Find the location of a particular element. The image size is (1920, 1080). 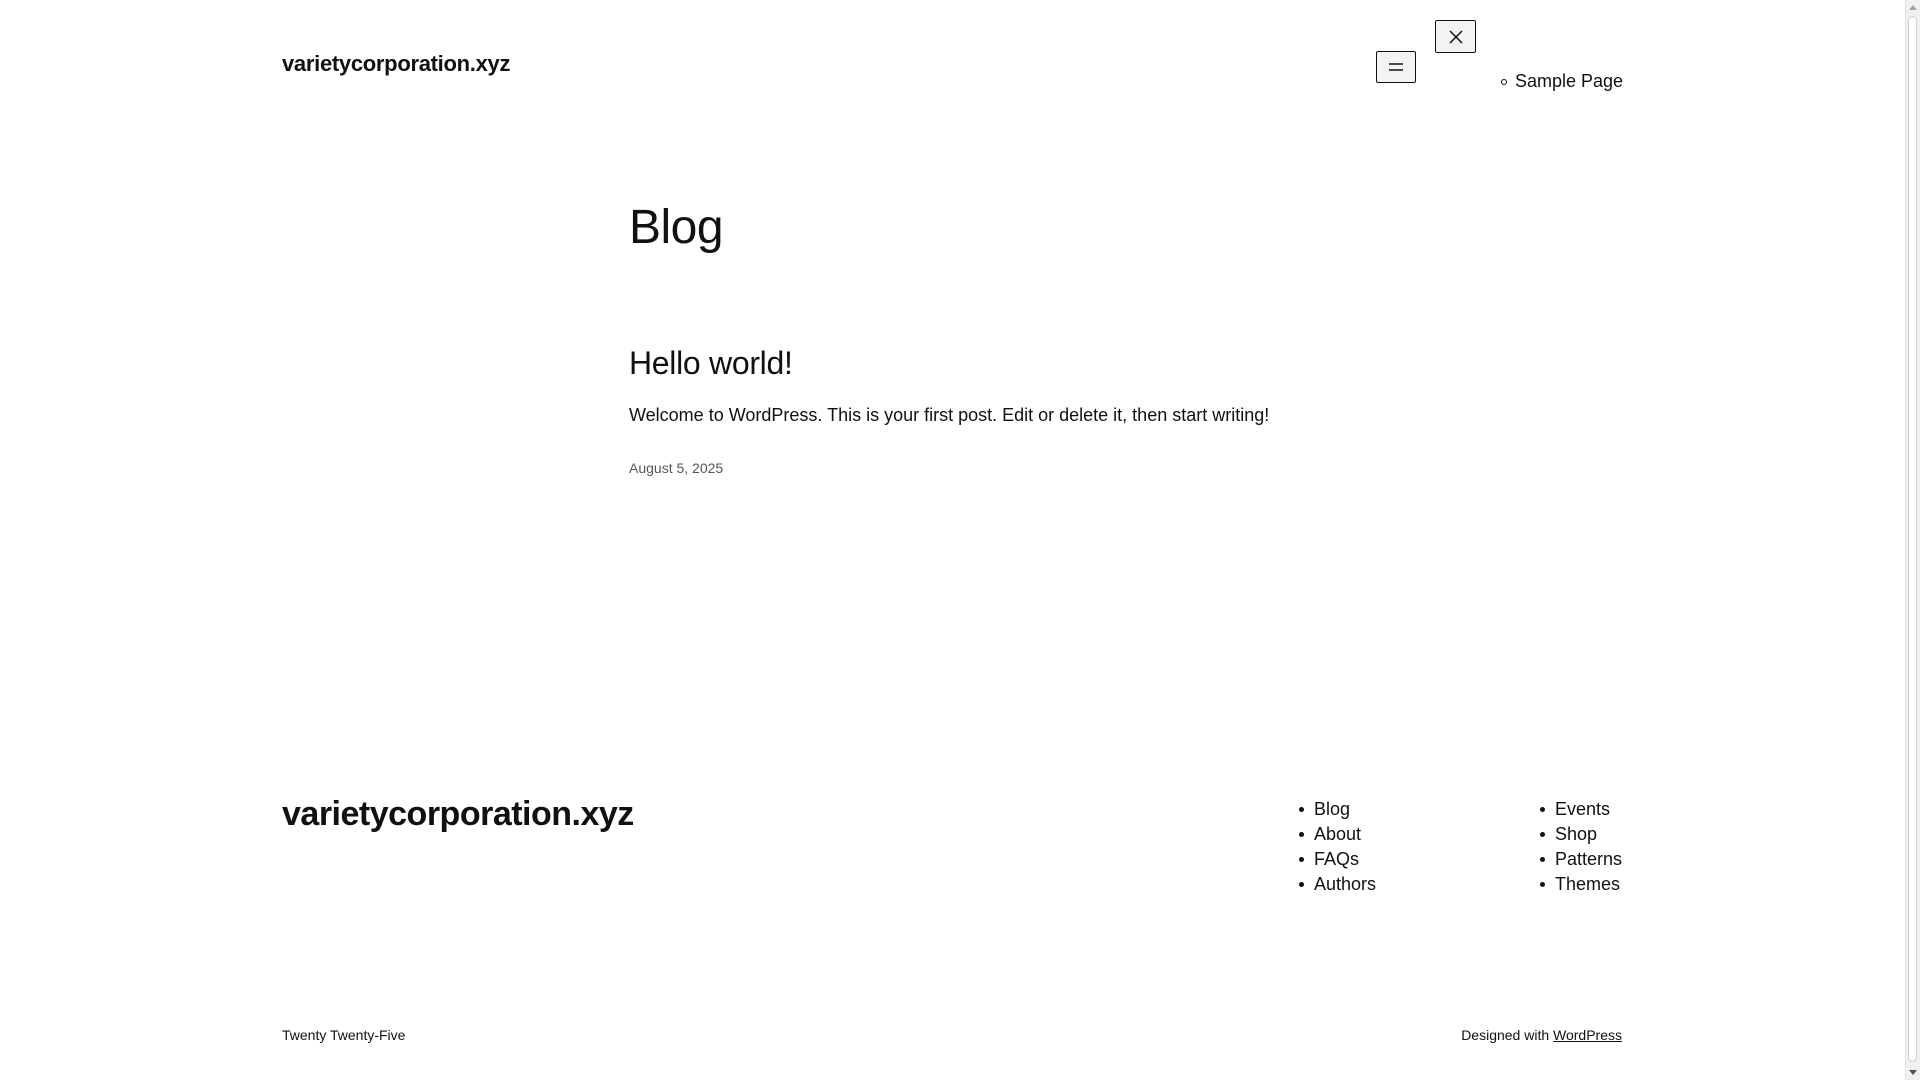

vertical-scrollbar is located at coordinates (1912, 540).